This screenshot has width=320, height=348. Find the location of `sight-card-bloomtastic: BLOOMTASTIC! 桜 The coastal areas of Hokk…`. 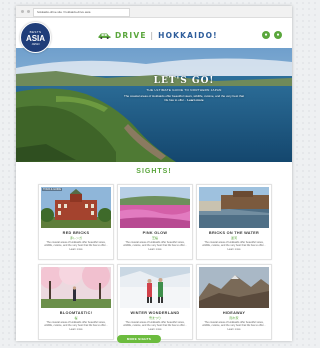

sight-card-bloomtastic: BLOOMTASTIC! 桜 The coastal areas of Hokk… is located at coordinates (76, 302).